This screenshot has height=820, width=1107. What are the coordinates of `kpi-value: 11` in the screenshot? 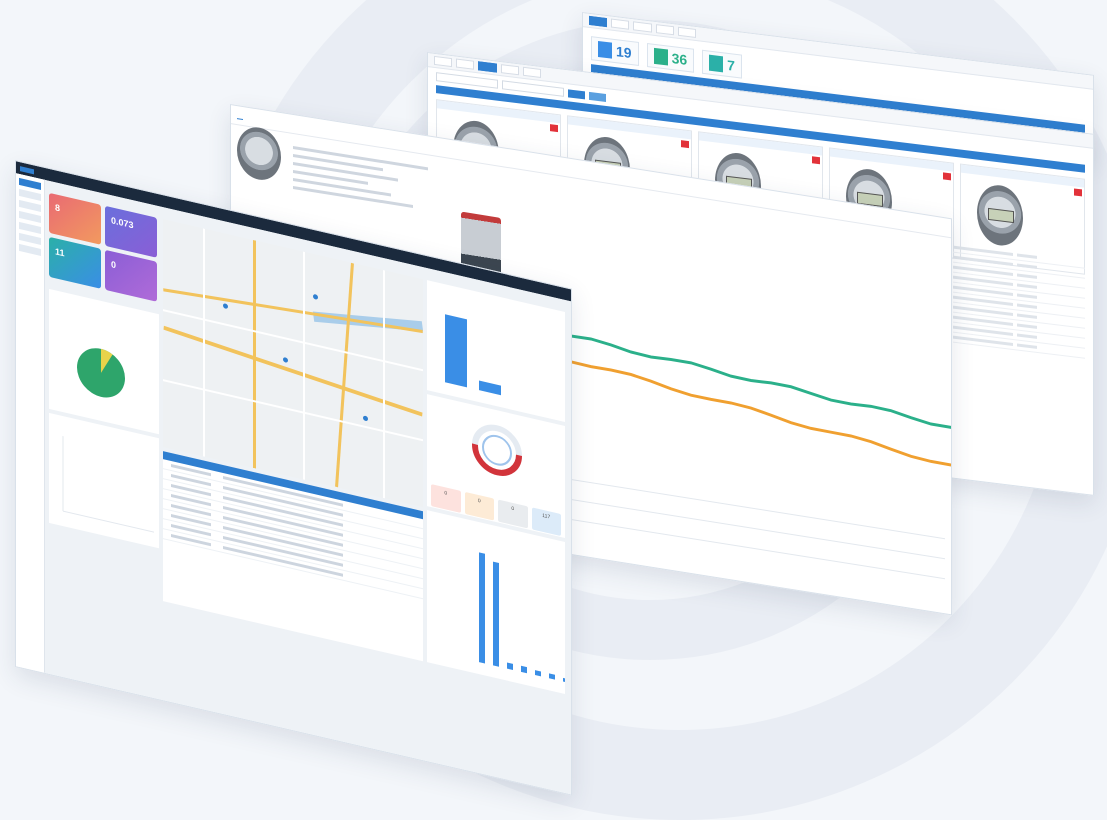 It's located at (60, 252).